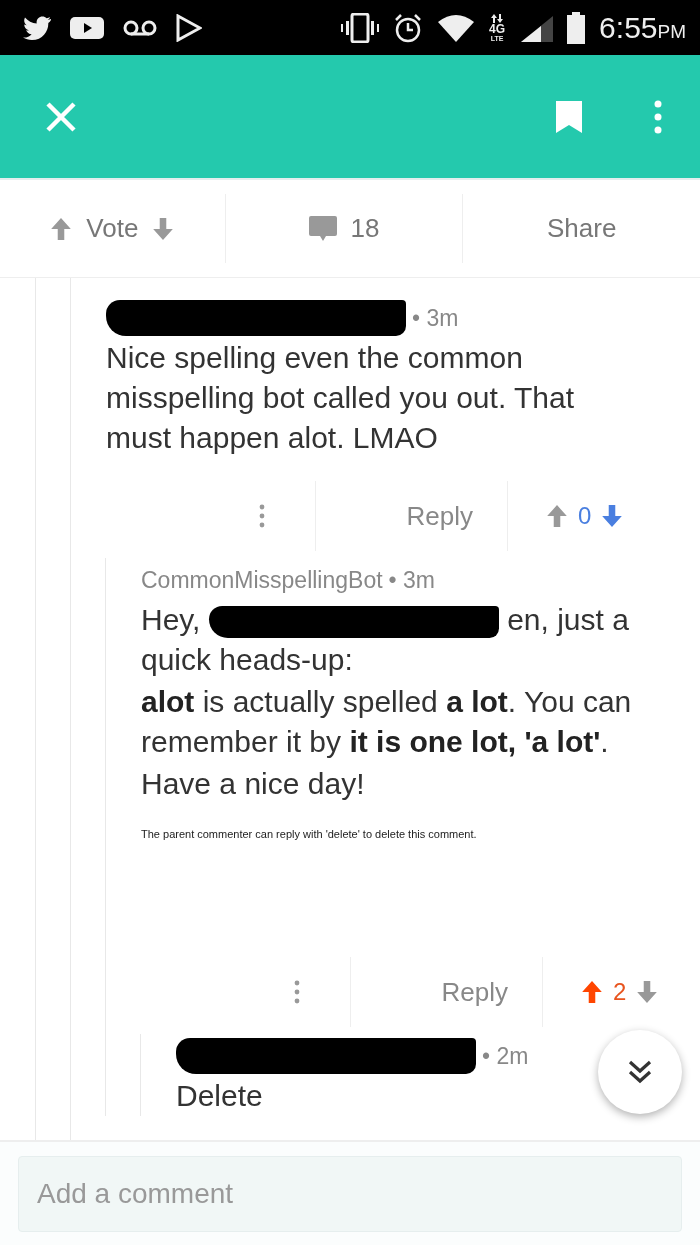 This screenshot has width=700, height=1245. Describe the element at coordinates (189, 27) in the screenshot. I see `store-icon` at that location.